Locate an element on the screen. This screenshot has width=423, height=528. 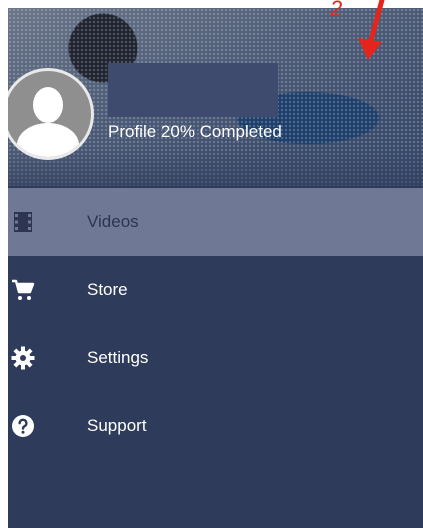
annotation-number: 2 is located at coordinates (336, 10).